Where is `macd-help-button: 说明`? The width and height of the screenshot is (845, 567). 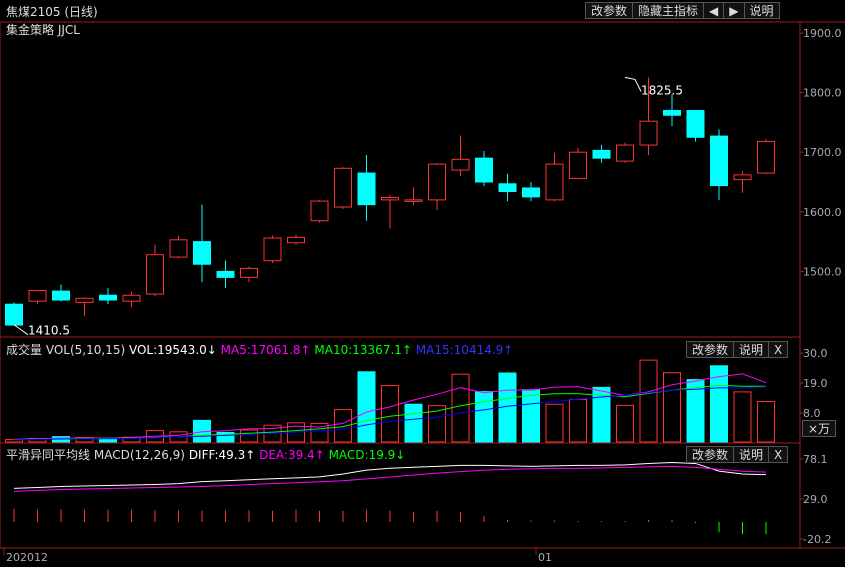
macd-help-button: 说明 is located at coordinates (751, 454).